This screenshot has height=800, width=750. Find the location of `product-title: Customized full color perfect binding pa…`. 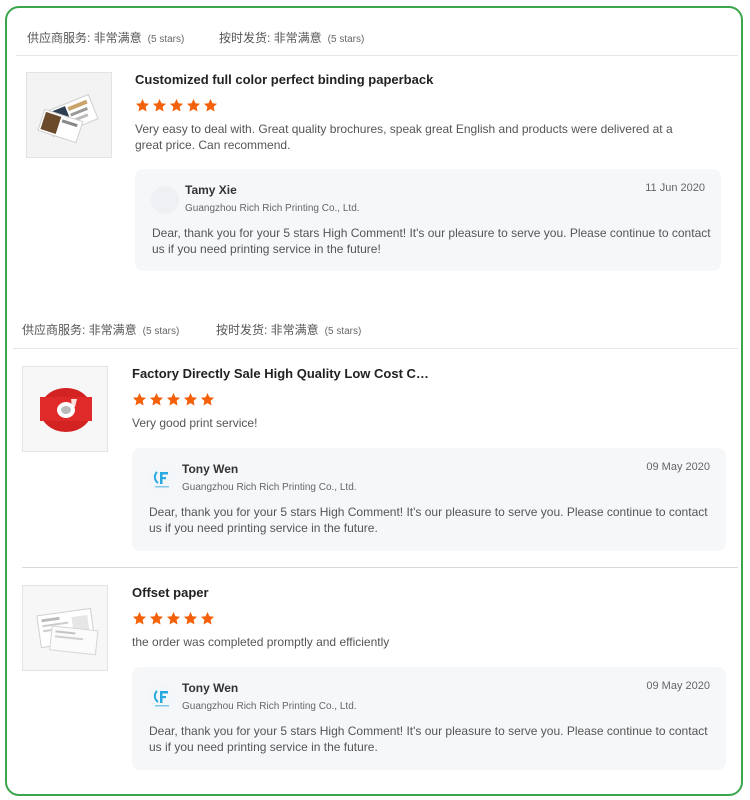

product-title: Customized full color perfect binding pa… is located at coordinates (285, 79).